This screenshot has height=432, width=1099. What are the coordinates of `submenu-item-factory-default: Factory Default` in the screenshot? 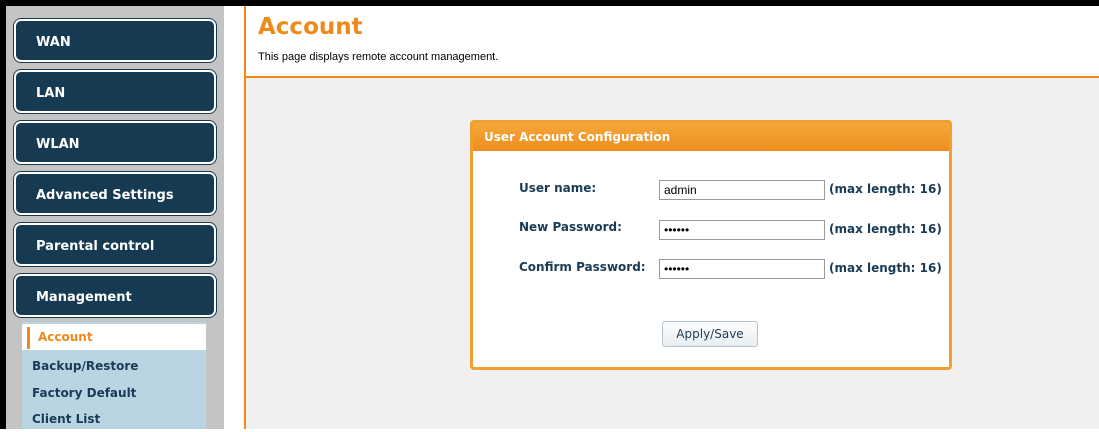 It's located at (114, 393).